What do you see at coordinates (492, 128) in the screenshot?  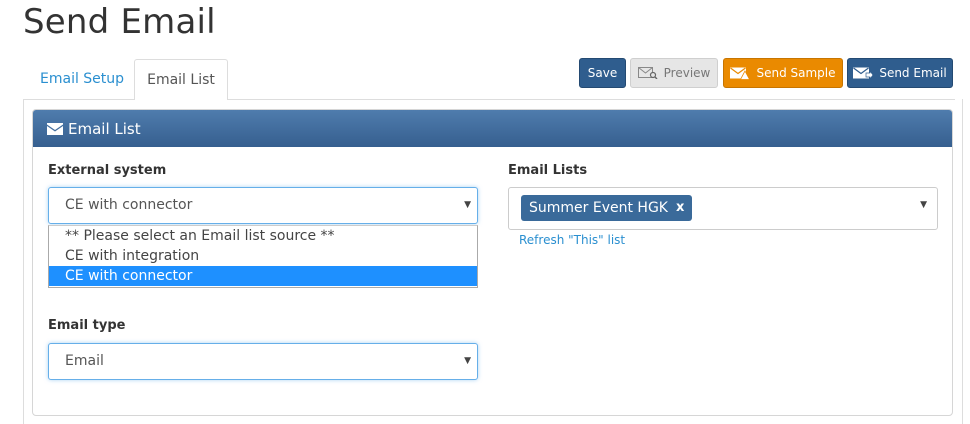 I see `panel-header: Email List` at bounding box center [492, 128].